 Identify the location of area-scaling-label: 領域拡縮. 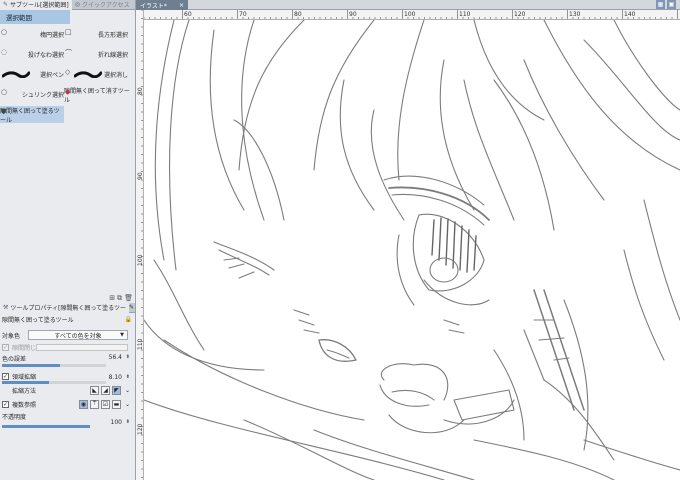
(24, 377).